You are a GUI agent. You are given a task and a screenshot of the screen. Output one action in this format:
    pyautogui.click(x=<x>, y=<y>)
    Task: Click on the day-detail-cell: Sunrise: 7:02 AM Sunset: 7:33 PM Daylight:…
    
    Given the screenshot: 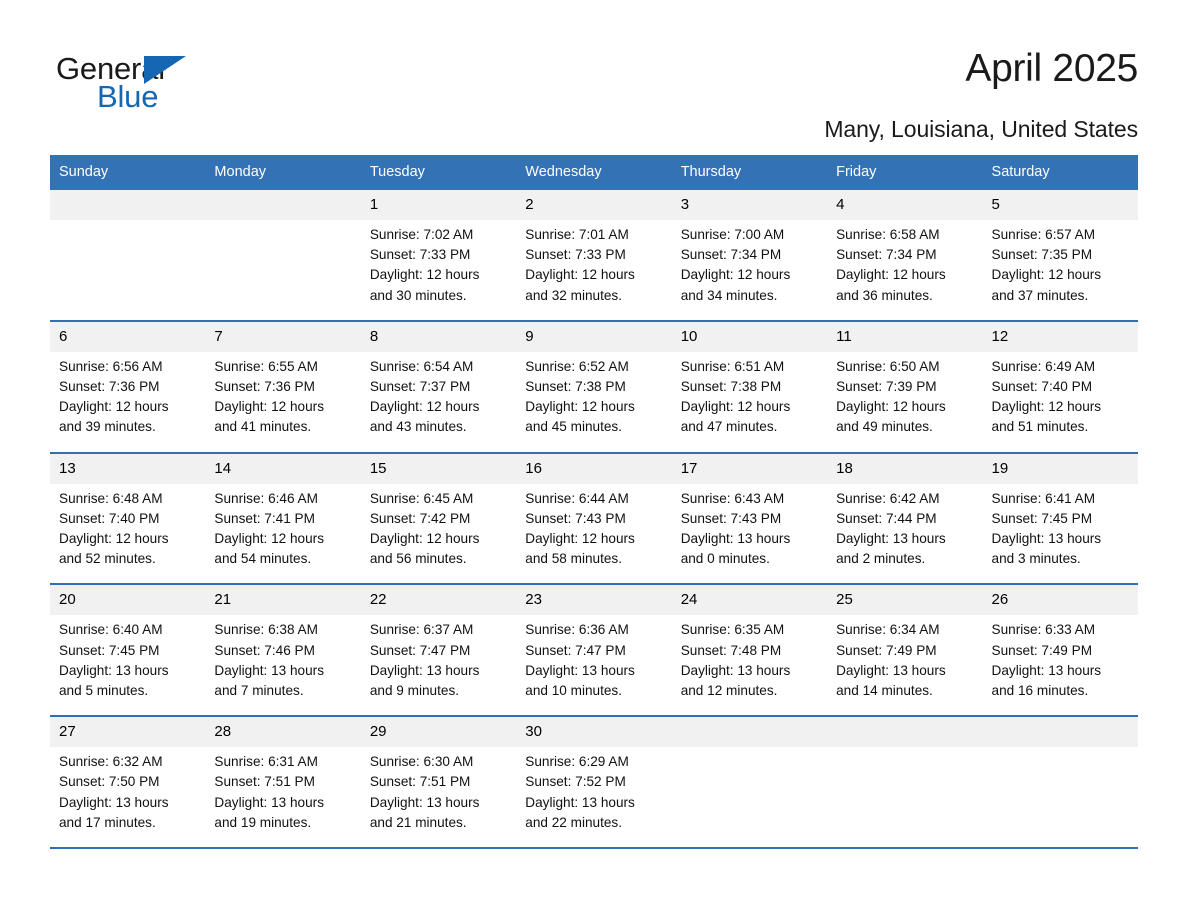 What is the action you would take?
    pyautogui.click(x=438, y=270)
    